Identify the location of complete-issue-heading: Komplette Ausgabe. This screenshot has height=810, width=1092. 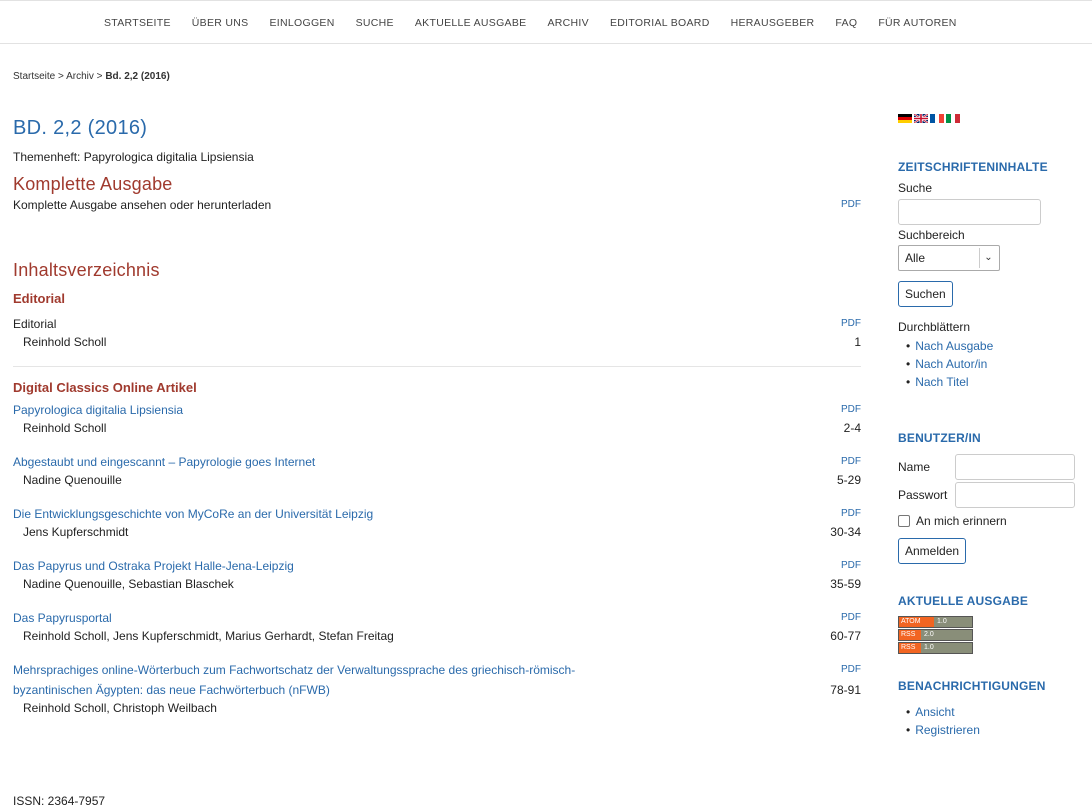
(93, 184).